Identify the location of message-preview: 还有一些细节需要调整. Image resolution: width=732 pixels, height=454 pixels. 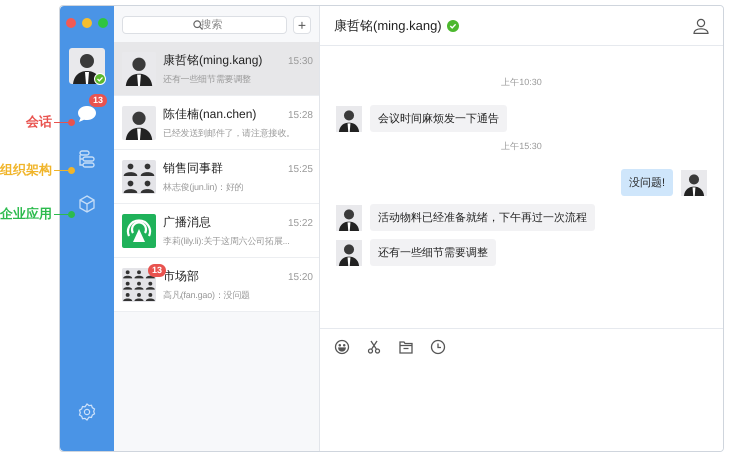
(207, 79).